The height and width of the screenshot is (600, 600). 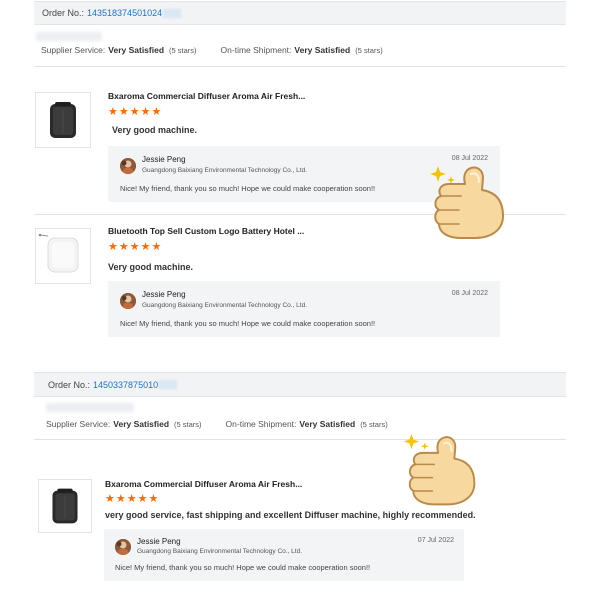 What do you see at coordinates (124, 13) in the screenshot?
I see `order-number-link: 143518374501024` at bounding box center [124, 13].